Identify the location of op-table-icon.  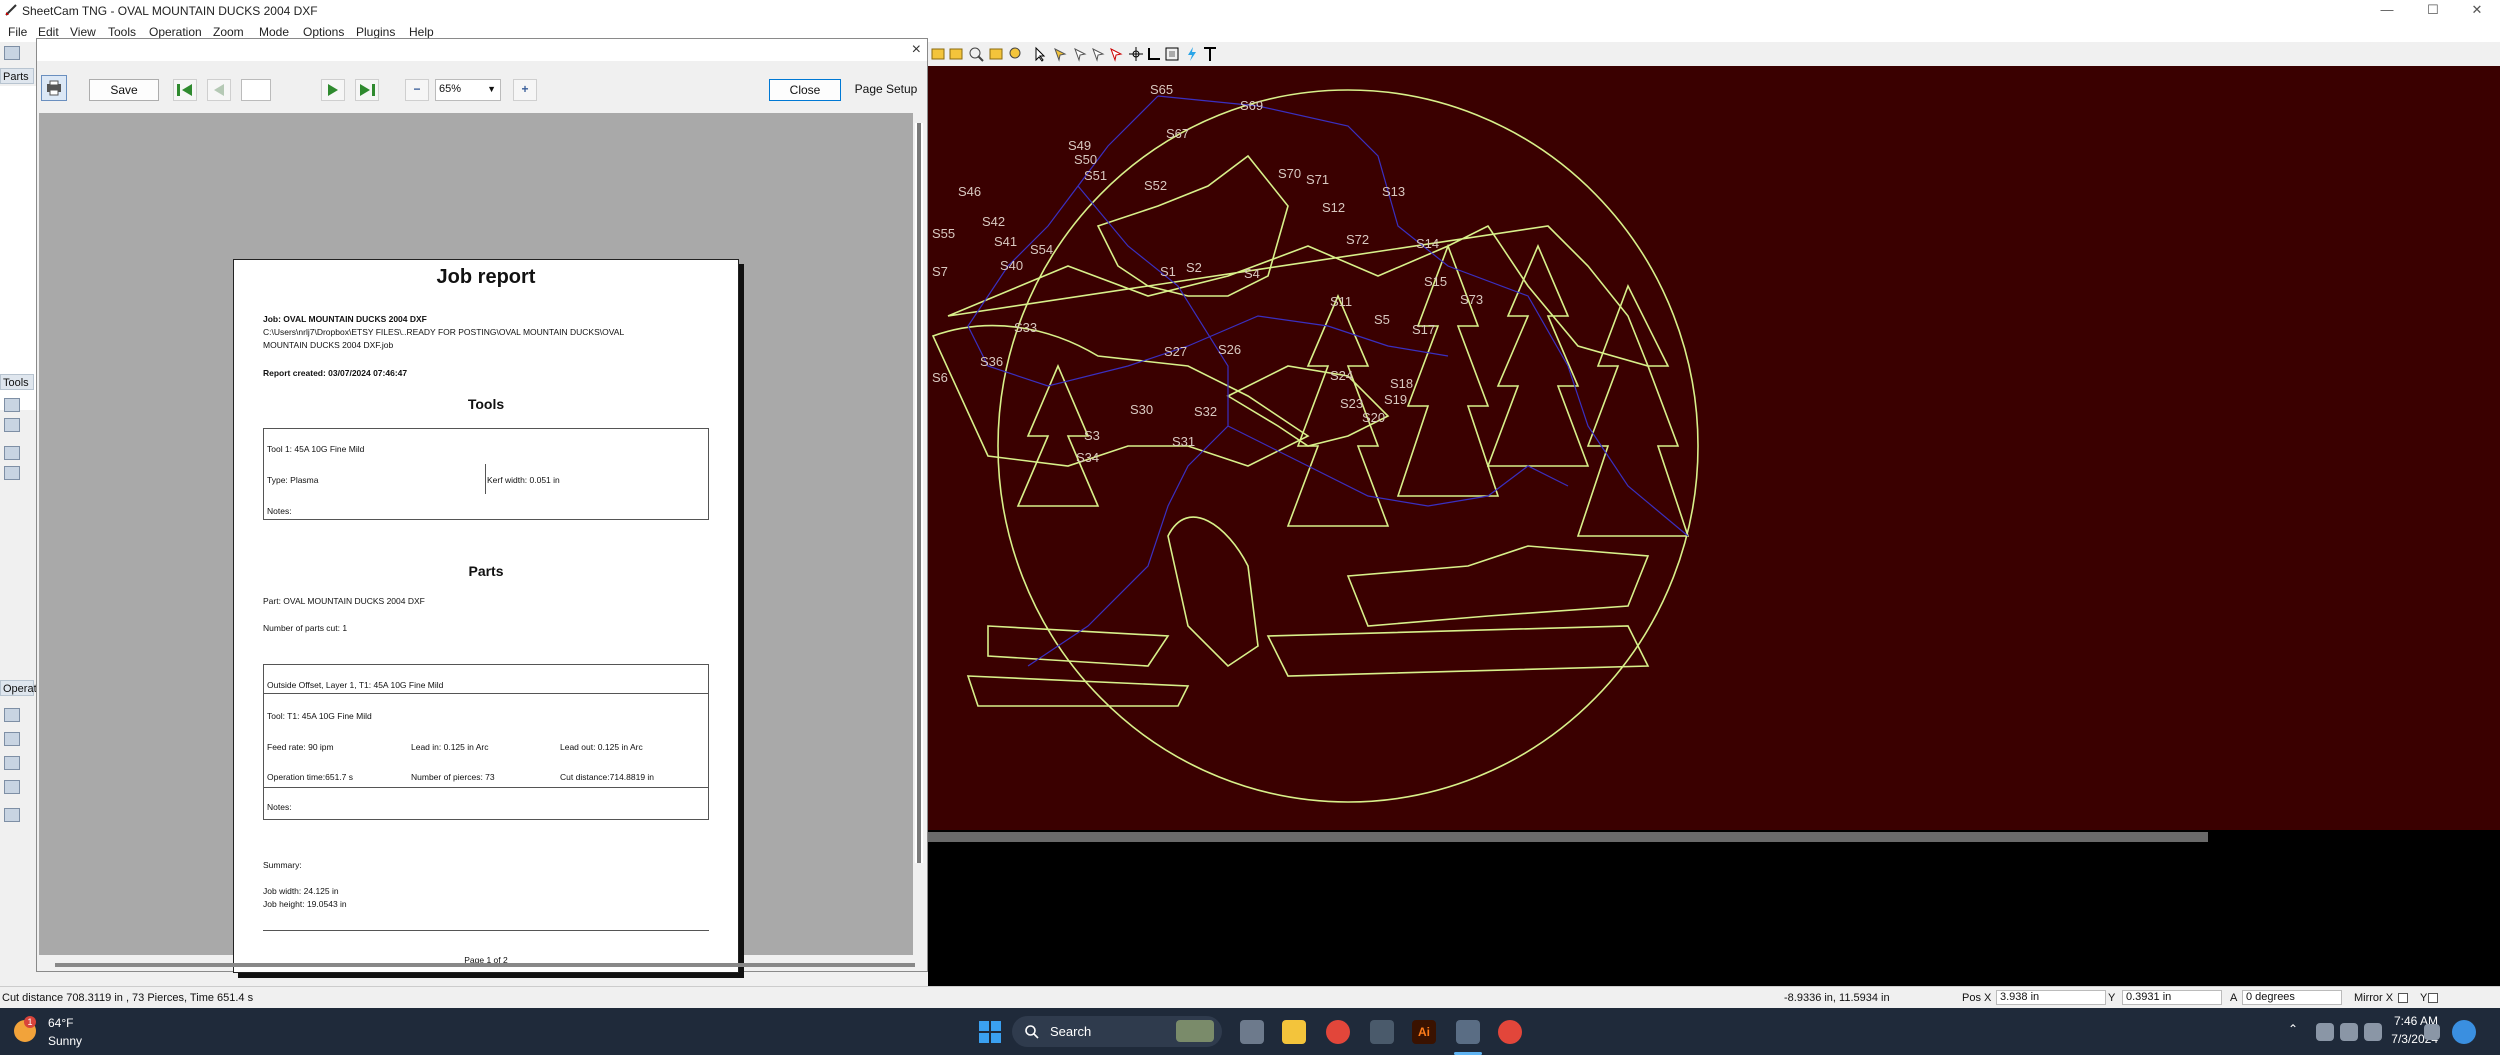
(12, 815).